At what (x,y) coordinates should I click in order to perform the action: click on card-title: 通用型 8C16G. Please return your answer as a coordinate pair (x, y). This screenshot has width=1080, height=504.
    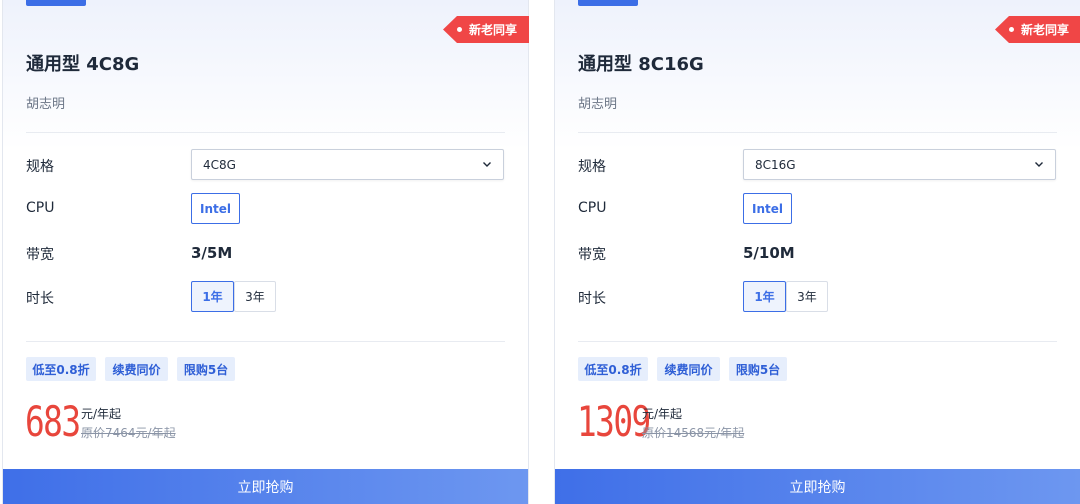
    Looking at the image, I should click on (641, 64).